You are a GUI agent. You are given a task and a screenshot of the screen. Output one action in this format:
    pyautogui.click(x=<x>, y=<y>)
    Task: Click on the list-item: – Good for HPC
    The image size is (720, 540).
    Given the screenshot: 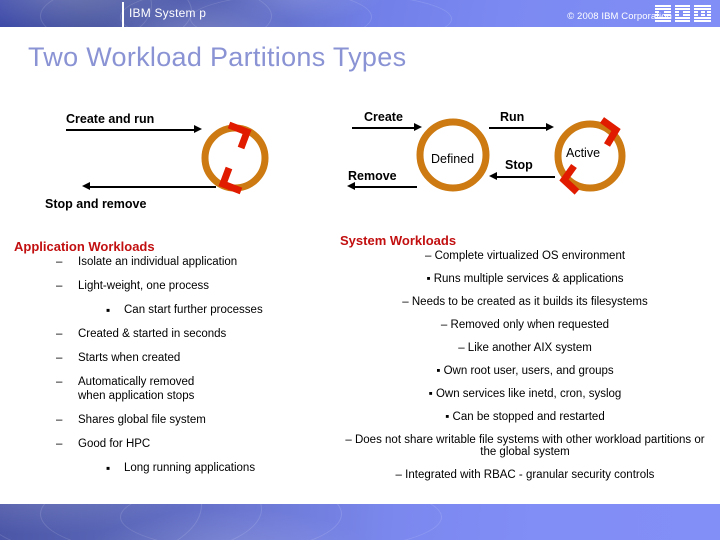 What is the action you would take?
    pyautogui.click(x=174, y=444)
    